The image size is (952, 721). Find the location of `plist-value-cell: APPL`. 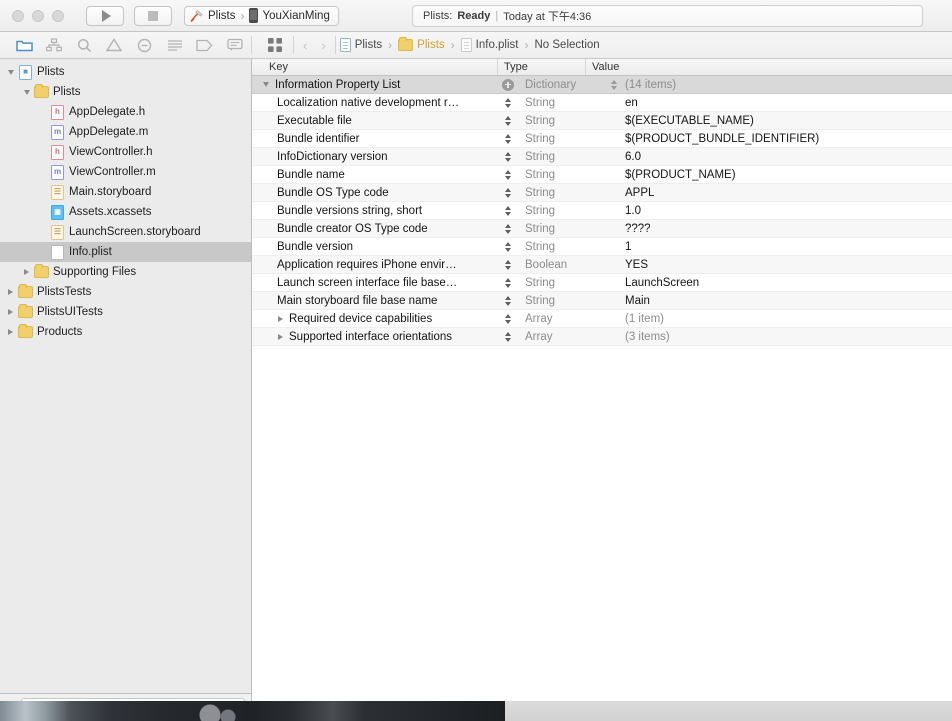

plist-value-cell: APPL is located at coordinates (786, 193).